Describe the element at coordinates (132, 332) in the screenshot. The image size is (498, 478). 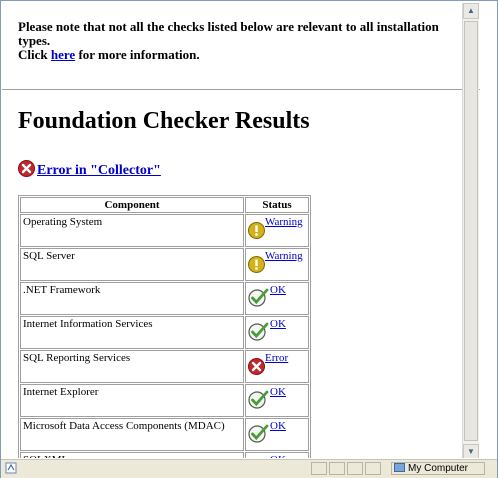
I see `component-cell: Internet Information Services` at that location.